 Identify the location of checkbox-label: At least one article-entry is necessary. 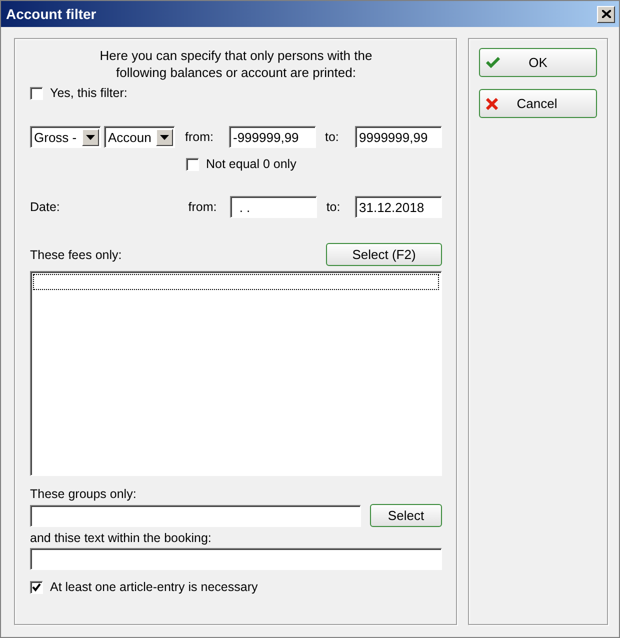
(154, 587).